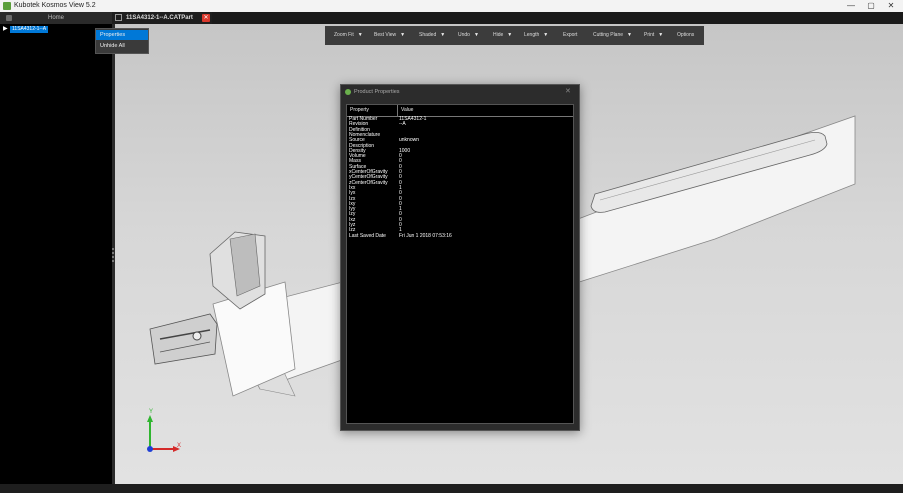  I want to click on property-name: Last Saved Date, so click(367, 235).